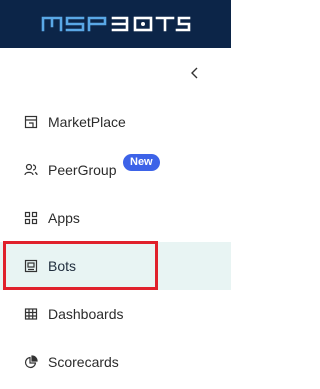  I want to click on sidebar-item-apps: Apps, so click(115, 218).